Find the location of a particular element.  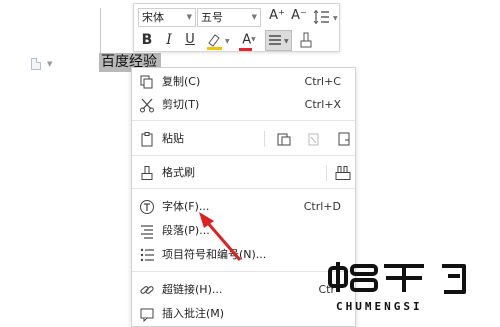

watermark-logo: CHUMENGSI is located at coordinates (397, 287).